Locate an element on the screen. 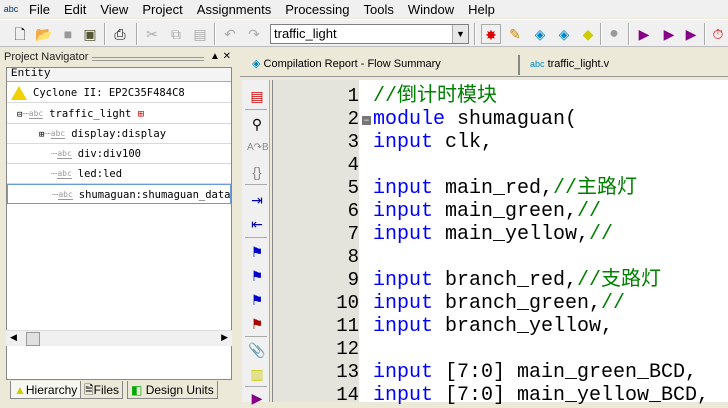 The image size is (728, 408). code-line: input [7:0] main_green_BCD, is located at coordinates (535, 372).